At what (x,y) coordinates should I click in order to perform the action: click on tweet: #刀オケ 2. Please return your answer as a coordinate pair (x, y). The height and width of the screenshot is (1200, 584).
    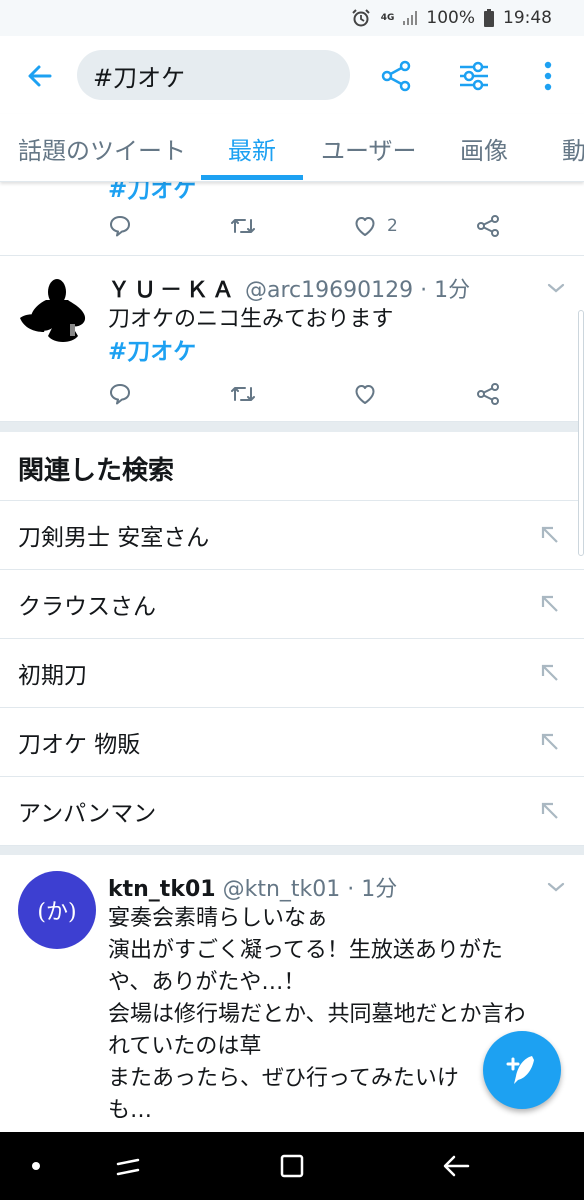
    Looking at the image, I should click on (292, 219).